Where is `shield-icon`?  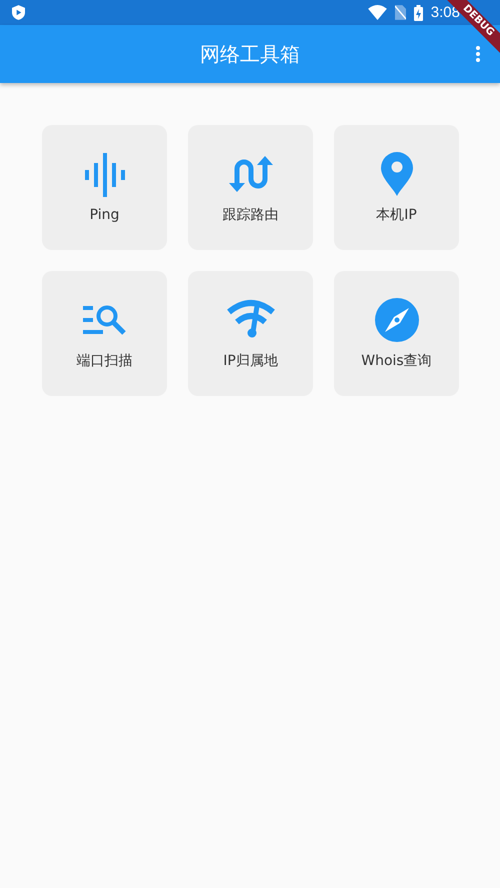
shield-icon is located at coordinates (18, 12).